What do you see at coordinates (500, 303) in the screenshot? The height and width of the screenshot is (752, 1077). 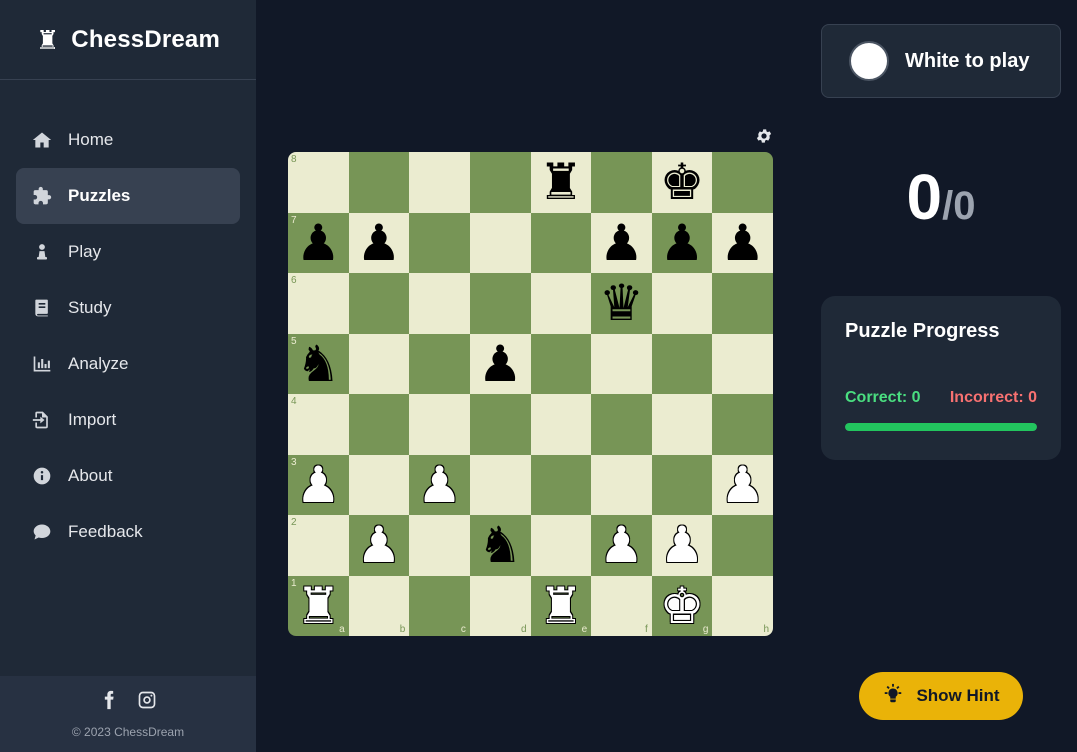 I see `square-d6` at bounding box center [500, 303].